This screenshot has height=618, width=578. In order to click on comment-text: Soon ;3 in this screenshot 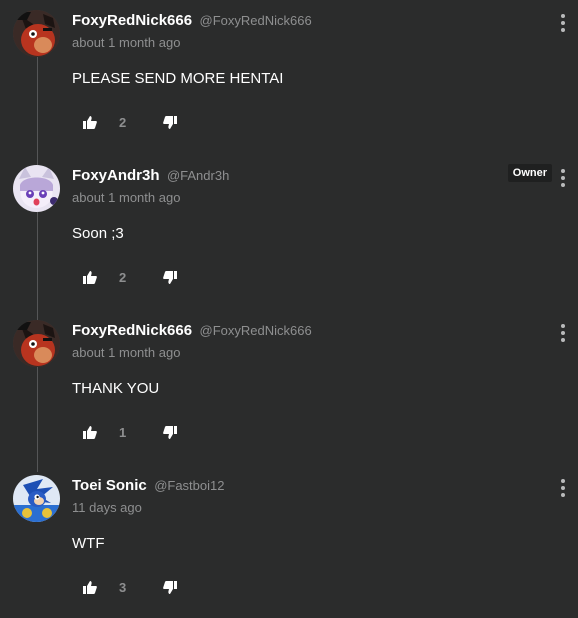, I will do `click(98, 233)`.